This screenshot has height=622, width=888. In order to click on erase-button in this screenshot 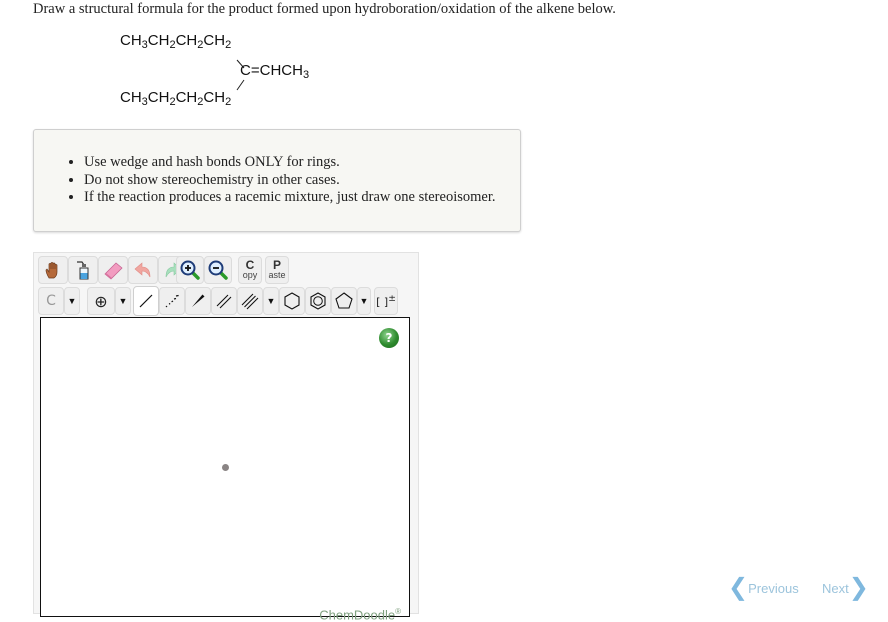, I will do `click(113, 270)`.